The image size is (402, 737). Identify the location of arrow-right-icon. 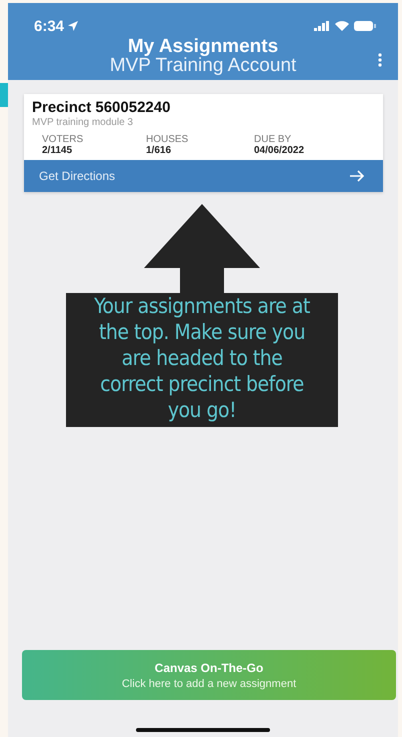
(357, 176).